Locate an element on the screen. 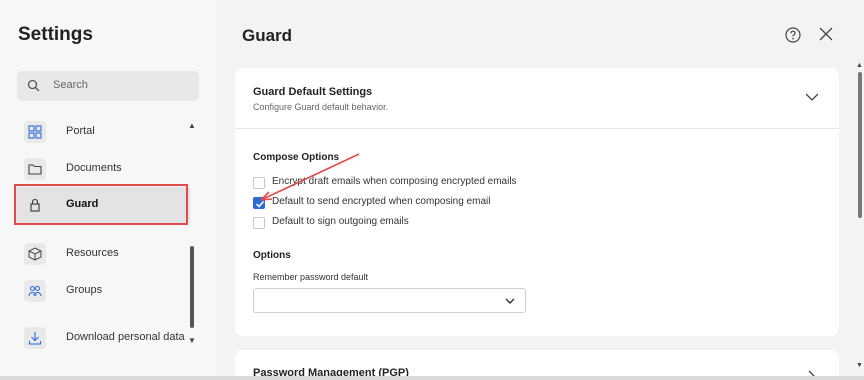 The width and height of the screenshot is (864, 380). grid-icon is located at coordinates (35, 132).